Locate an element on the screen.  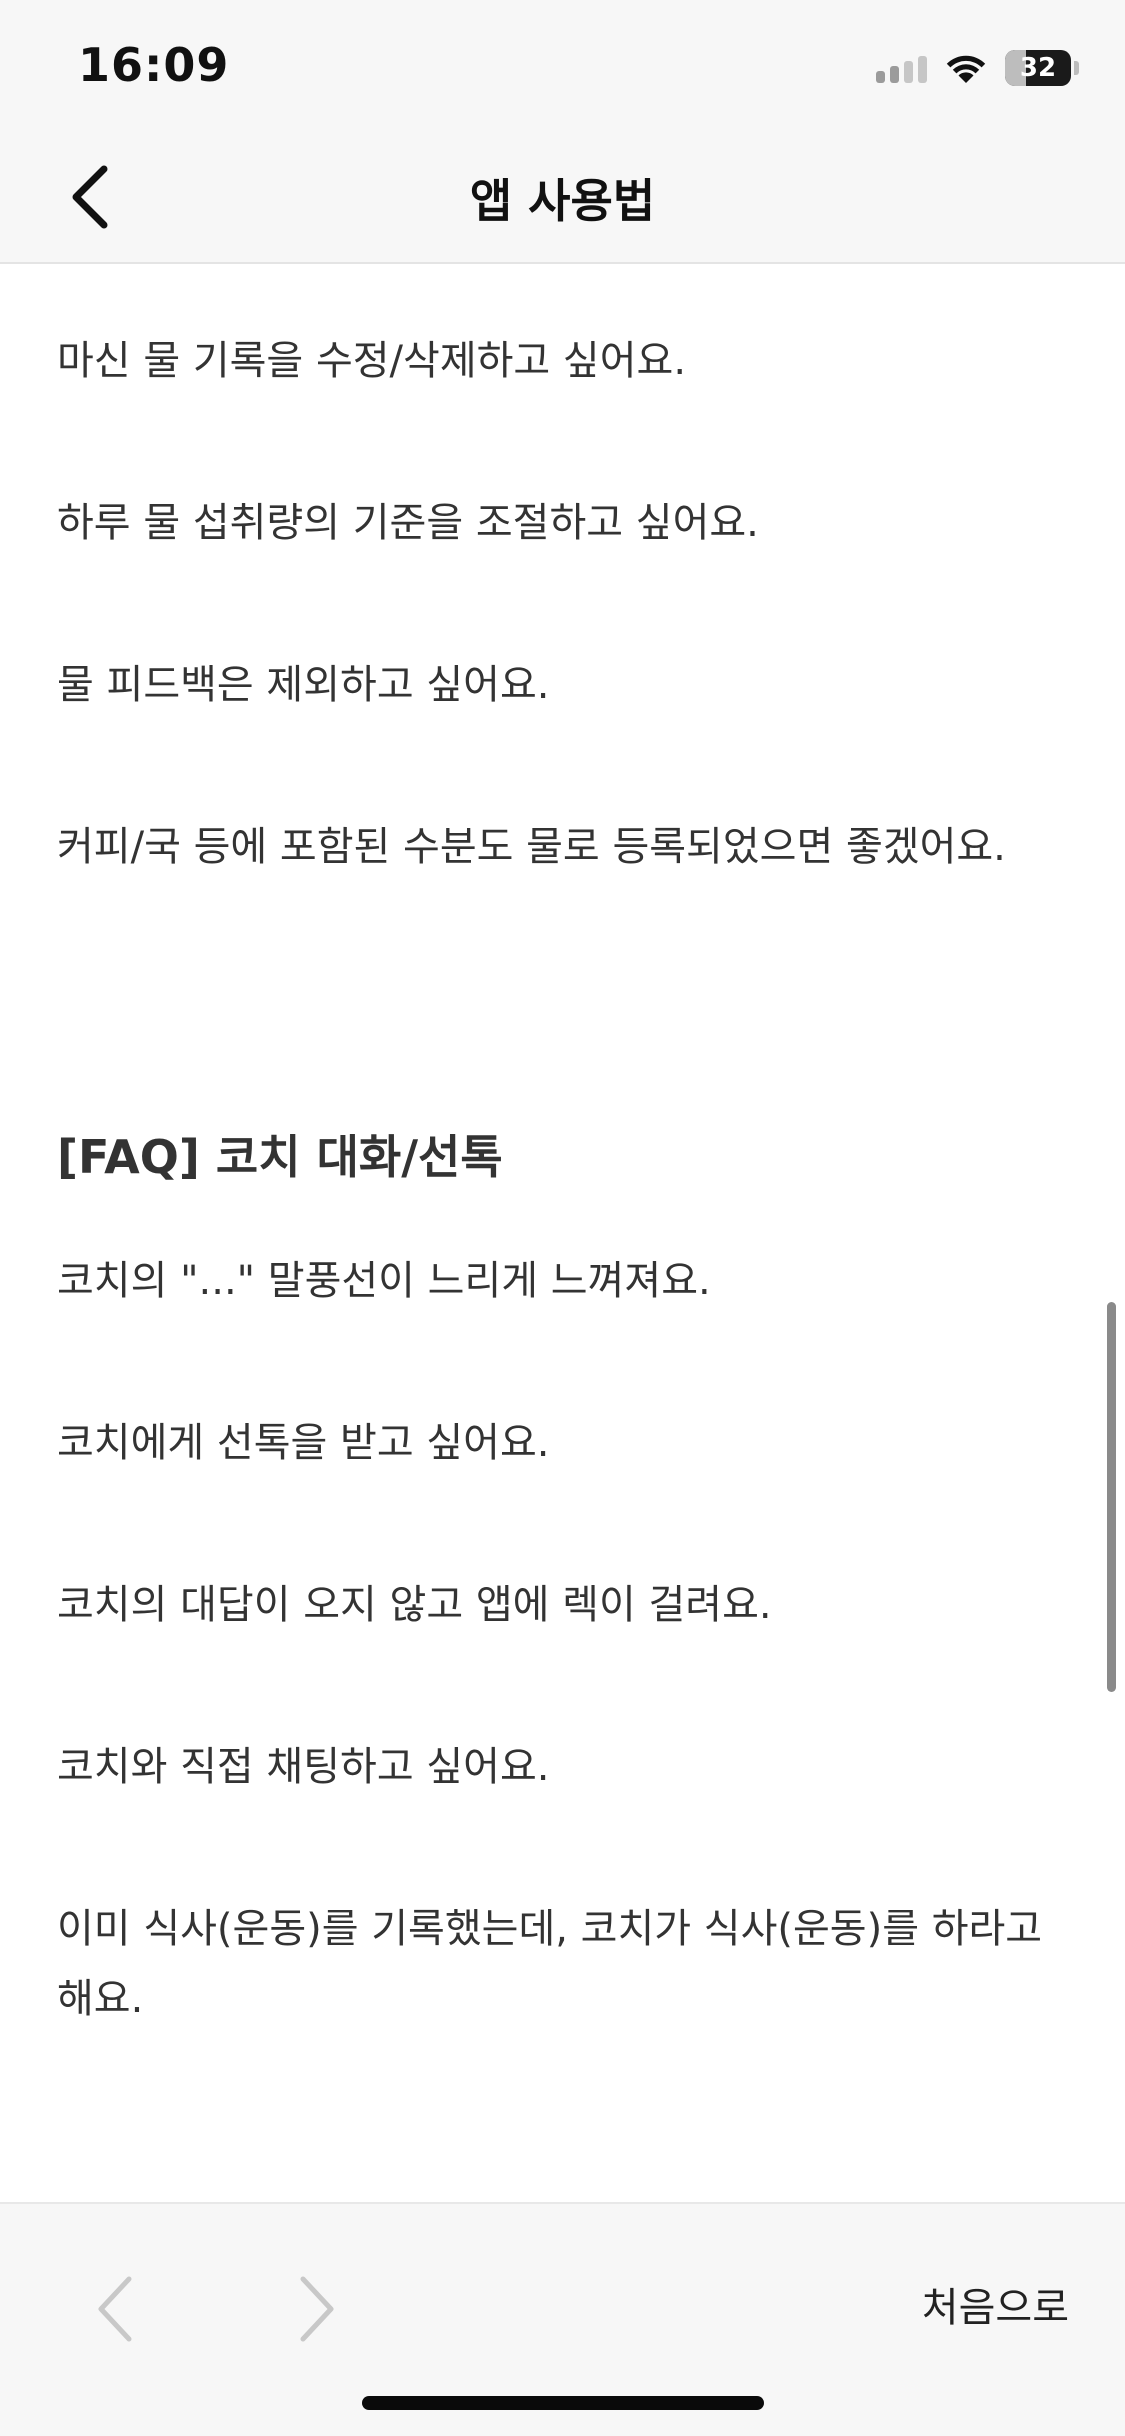
battery-level: 32 is located at coordinates (1038, 68).